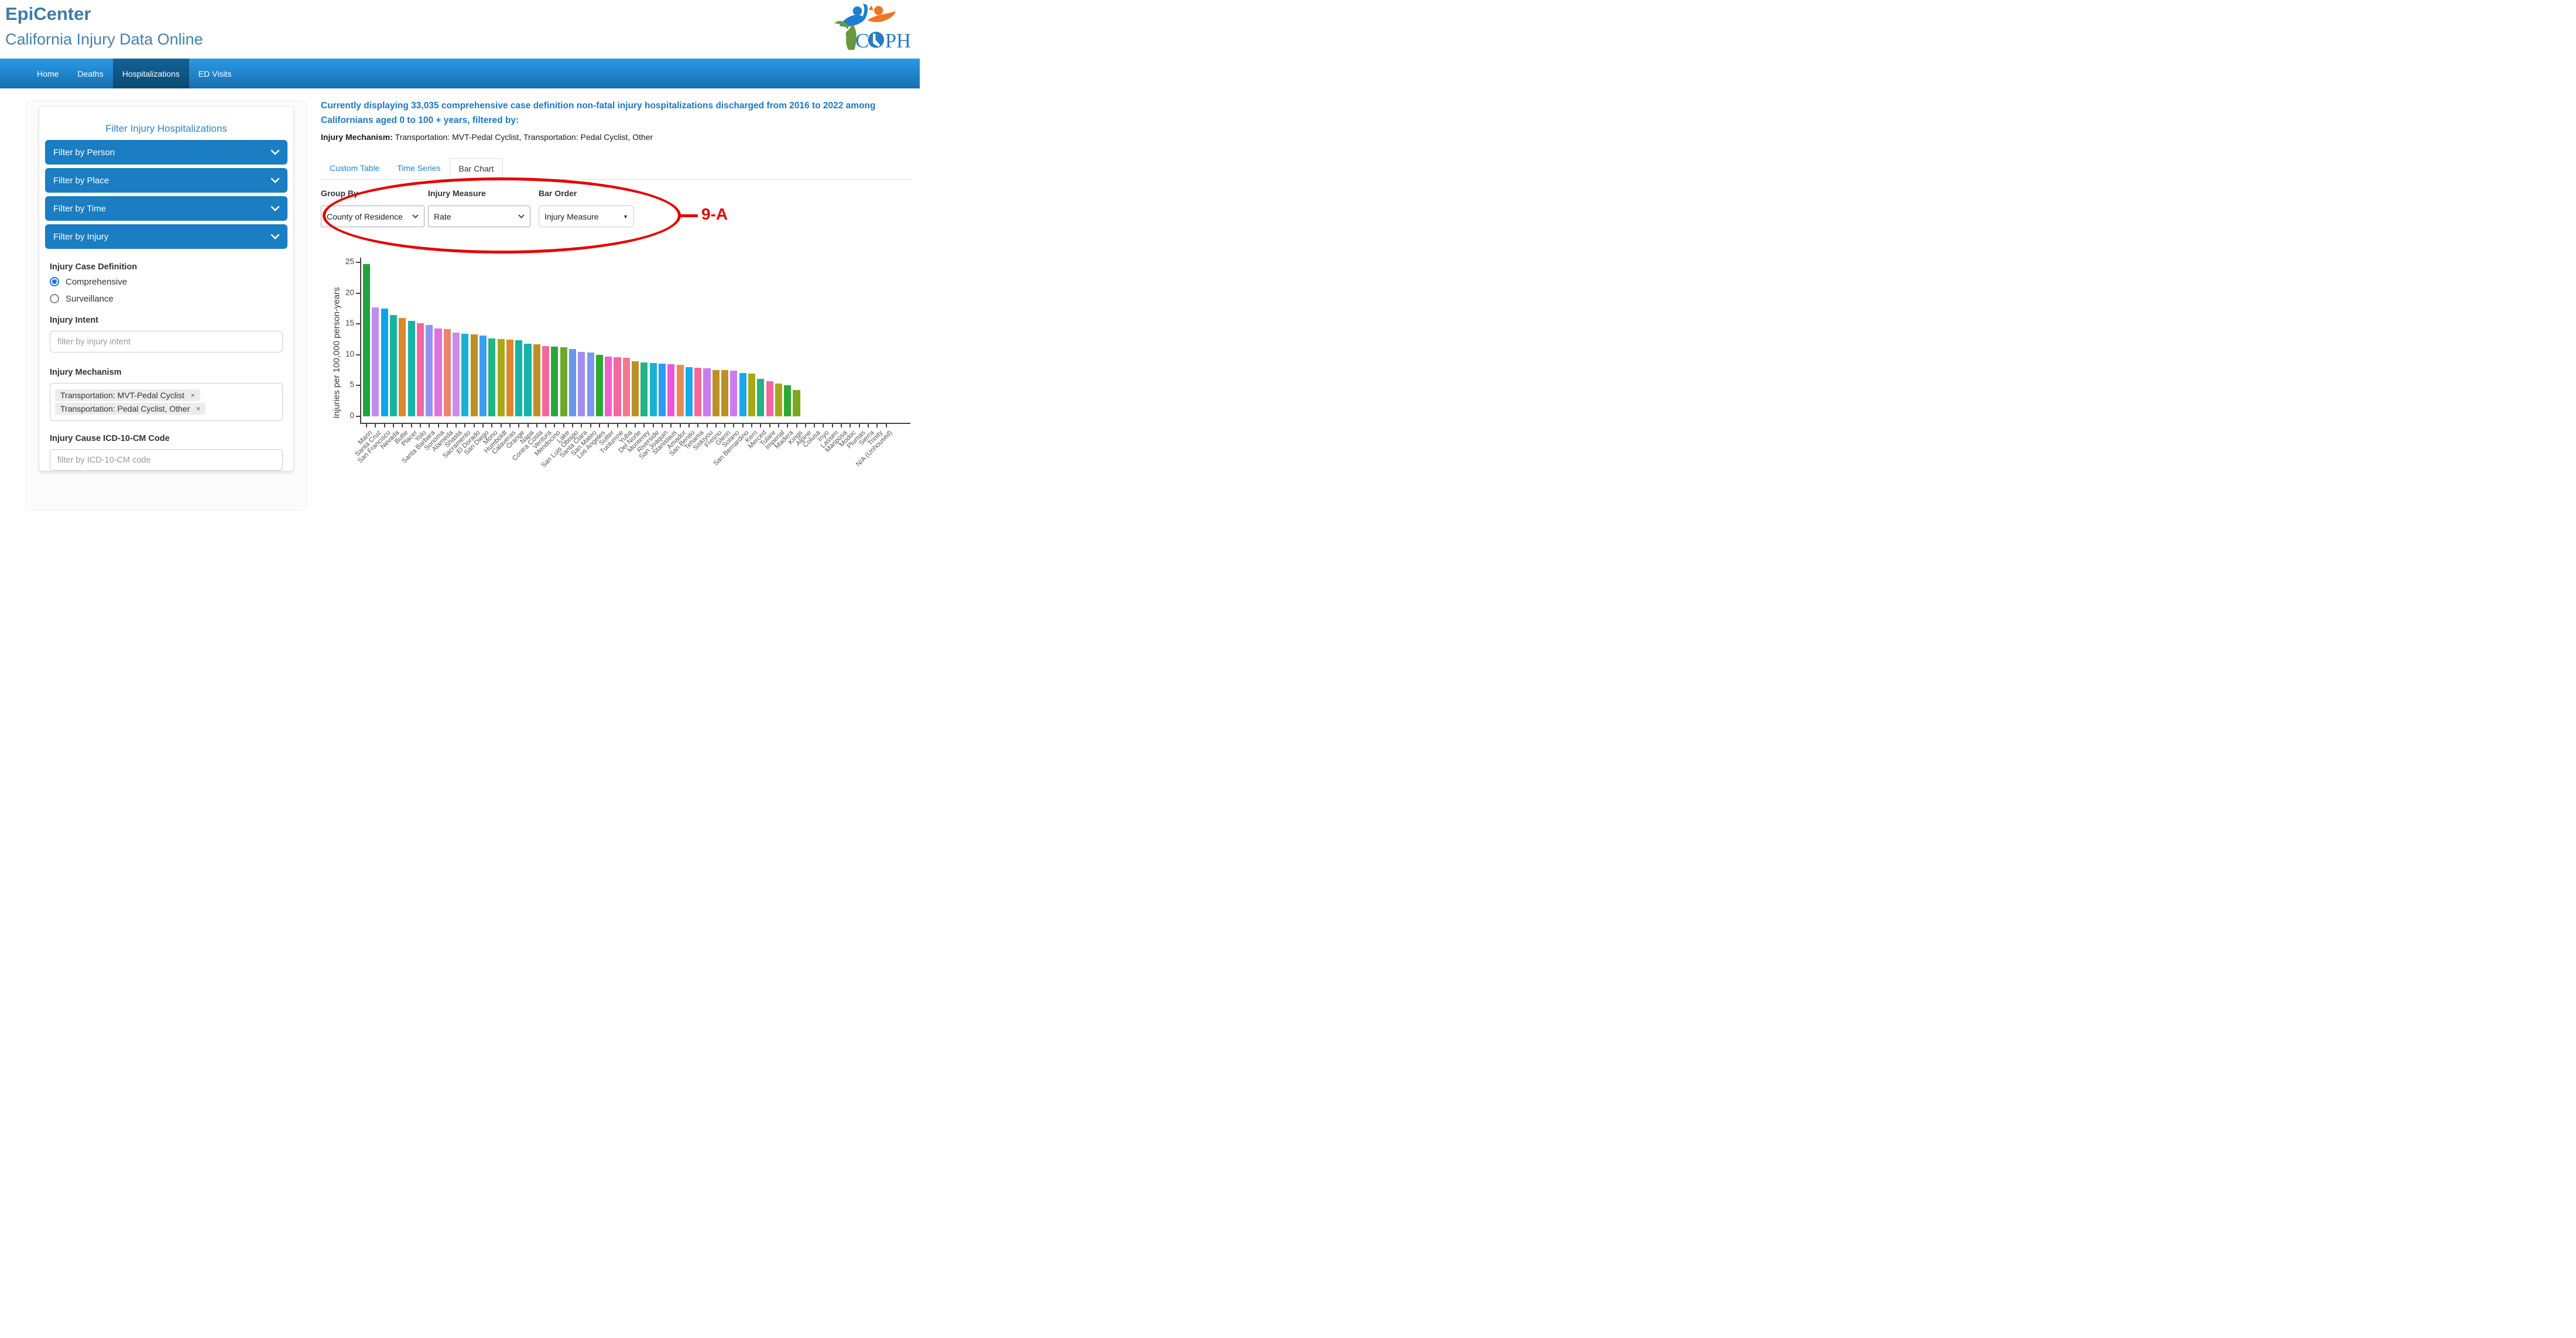 Image resolution: width=2576 pixels, height=1338 pixels. What do you see at coordinates (599, 385) in the screenshot?
I see `bar-los-angeles` at bounding box center [599, 385].